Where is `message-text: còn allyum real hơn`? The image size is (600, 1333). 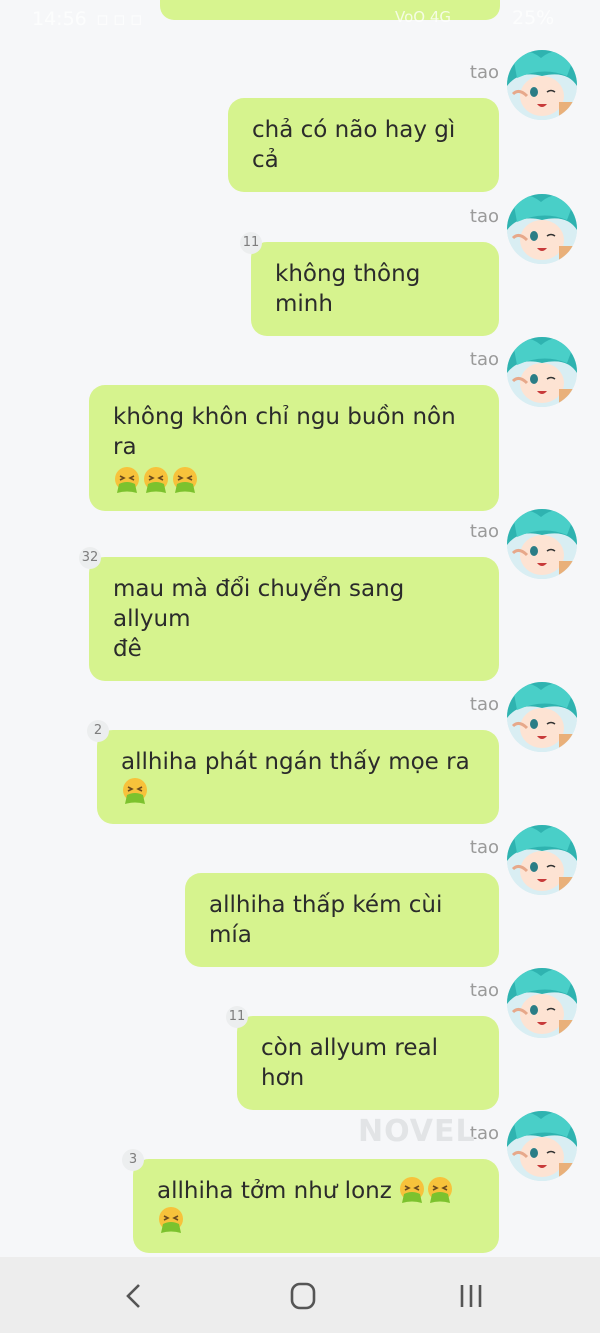 message-text: còn allyum real hơn is located at coordinates (349, 1063).